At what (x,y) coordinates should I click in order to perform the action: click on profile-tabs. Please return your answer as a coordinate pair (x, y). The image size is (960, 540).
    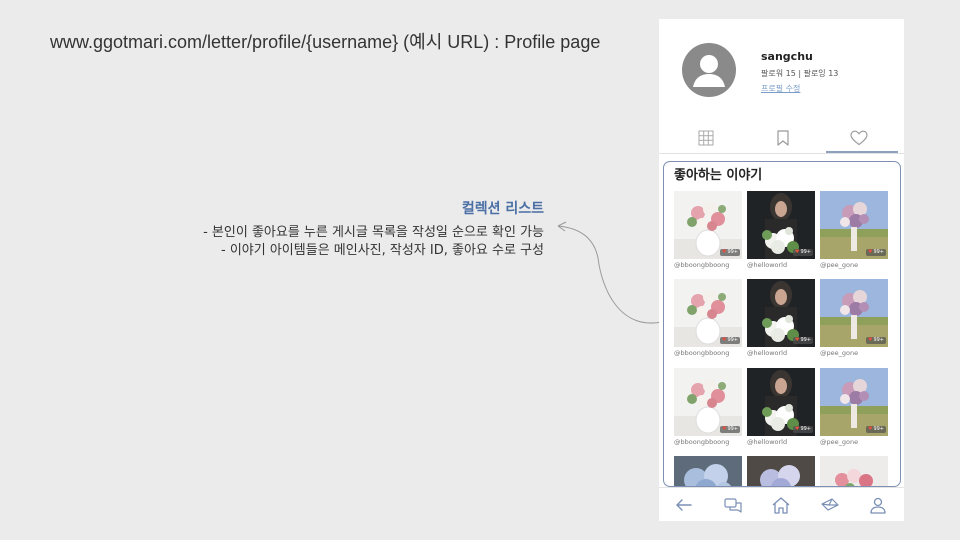
    Looking at the image, I should click on (781, 138).